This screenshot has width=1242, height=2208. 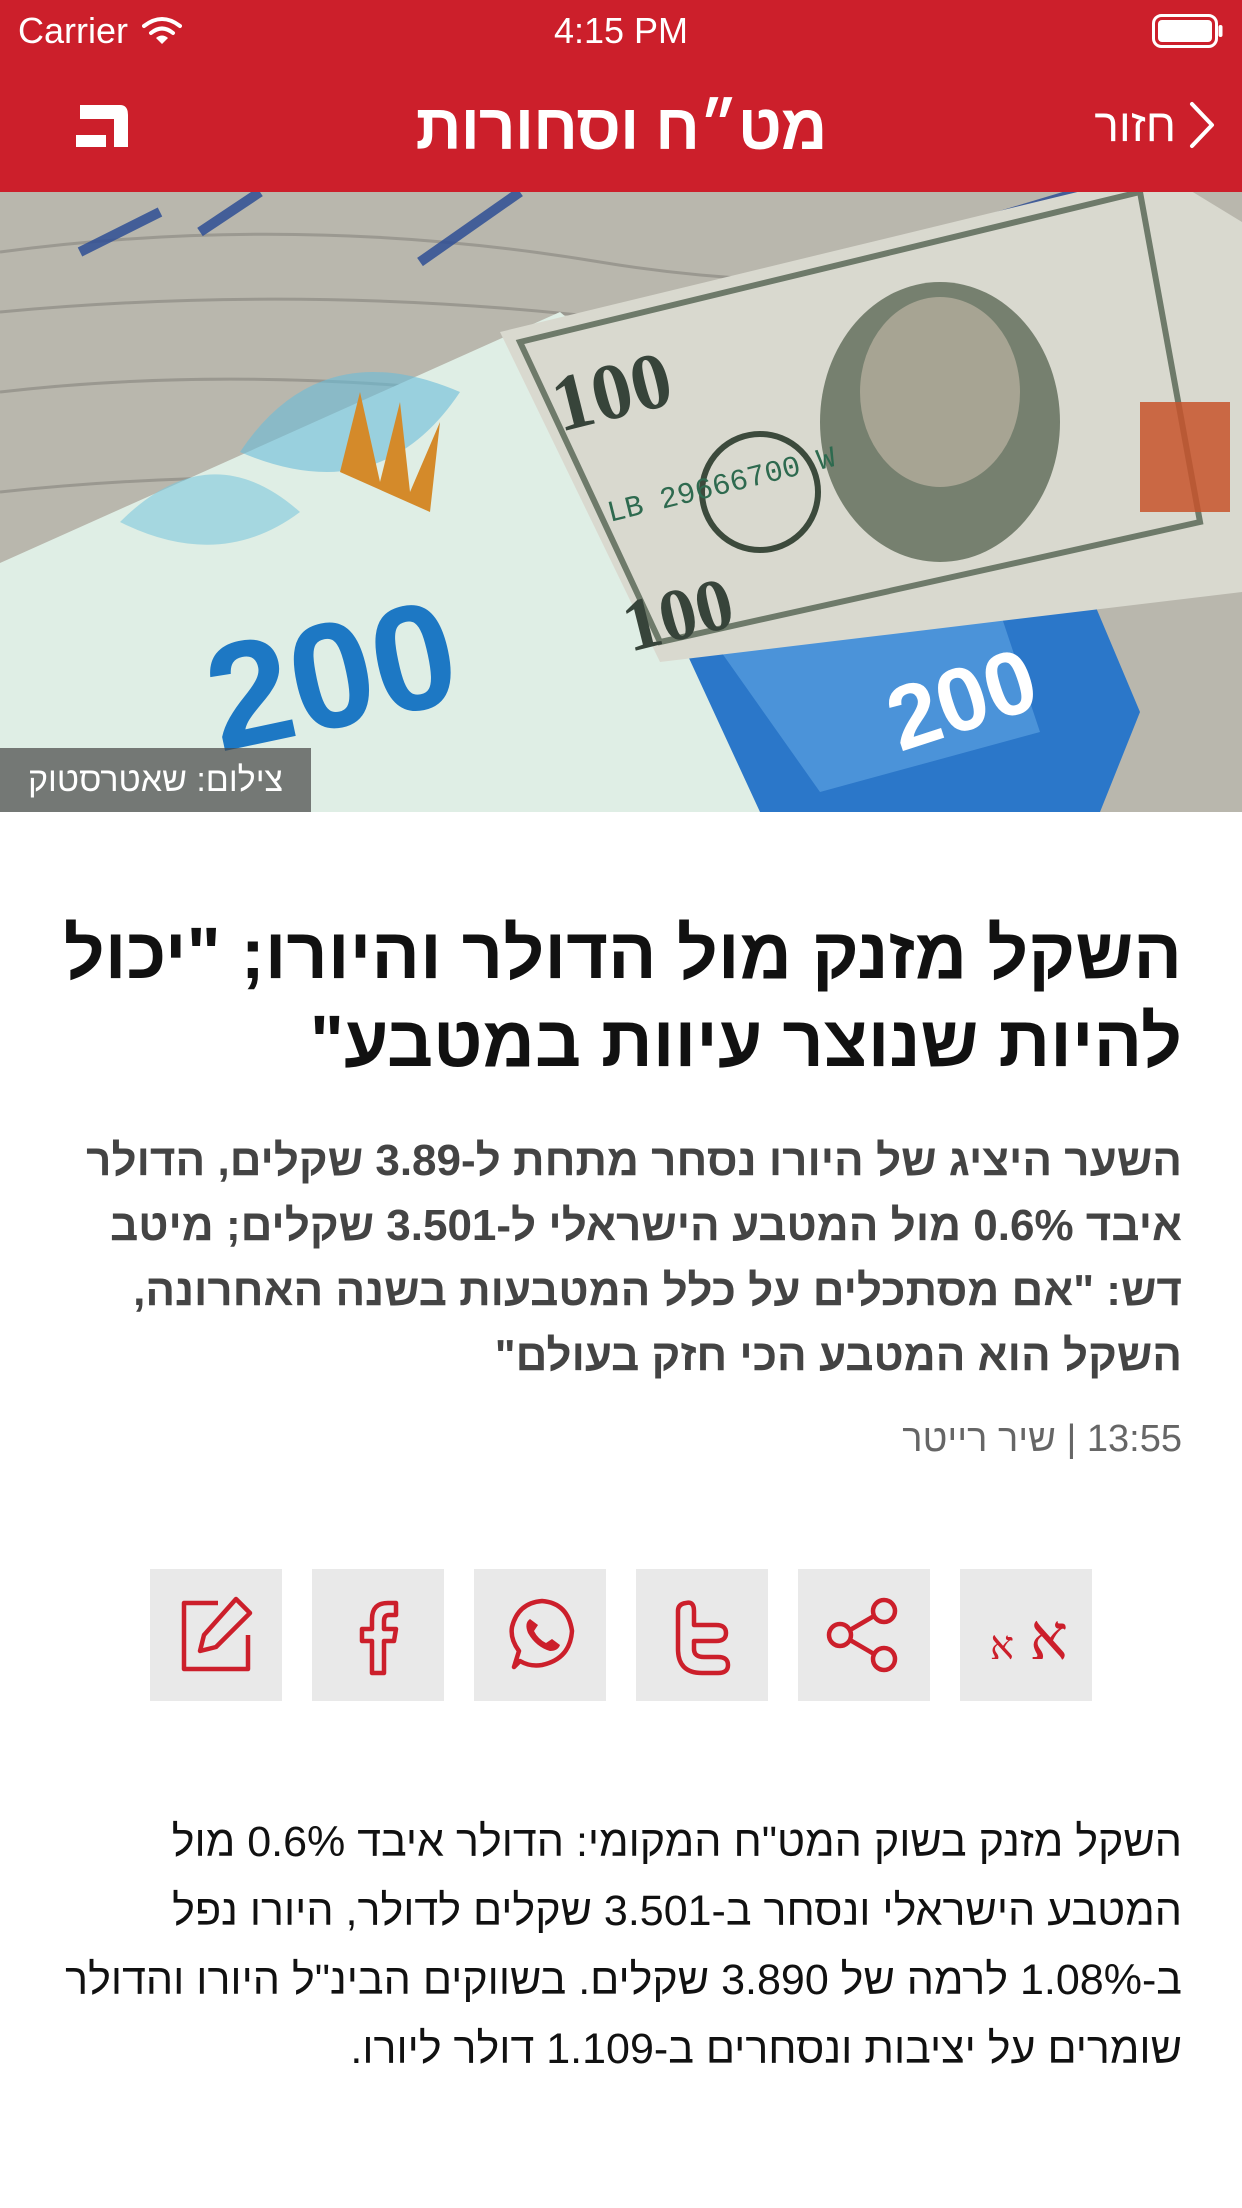 What do you see at coordinates (621, 1635) in the screenshot?
I see `share-toolbar: א א` at bounding box center [621, 1635].